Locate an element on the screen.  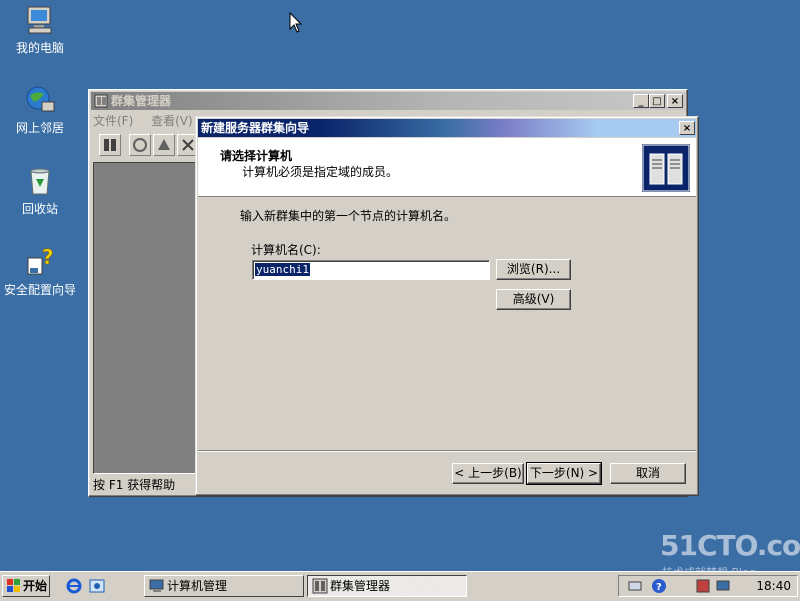
cancel-button: 取消 is located at coordinates (648, 473).